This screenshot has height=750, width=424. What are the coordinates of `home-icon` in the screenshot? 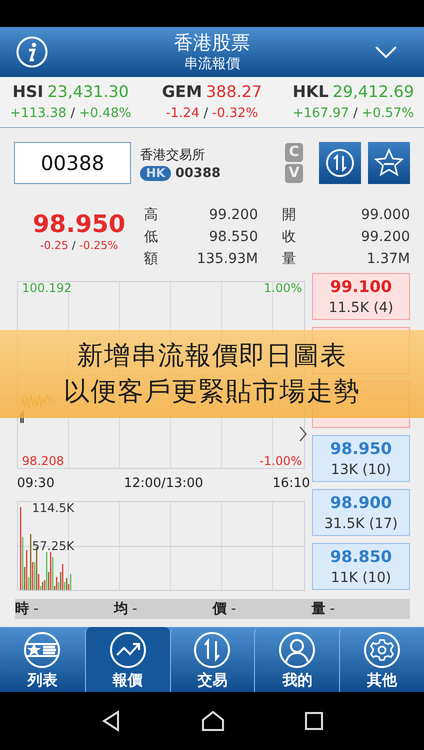 It's located at (212, 721).